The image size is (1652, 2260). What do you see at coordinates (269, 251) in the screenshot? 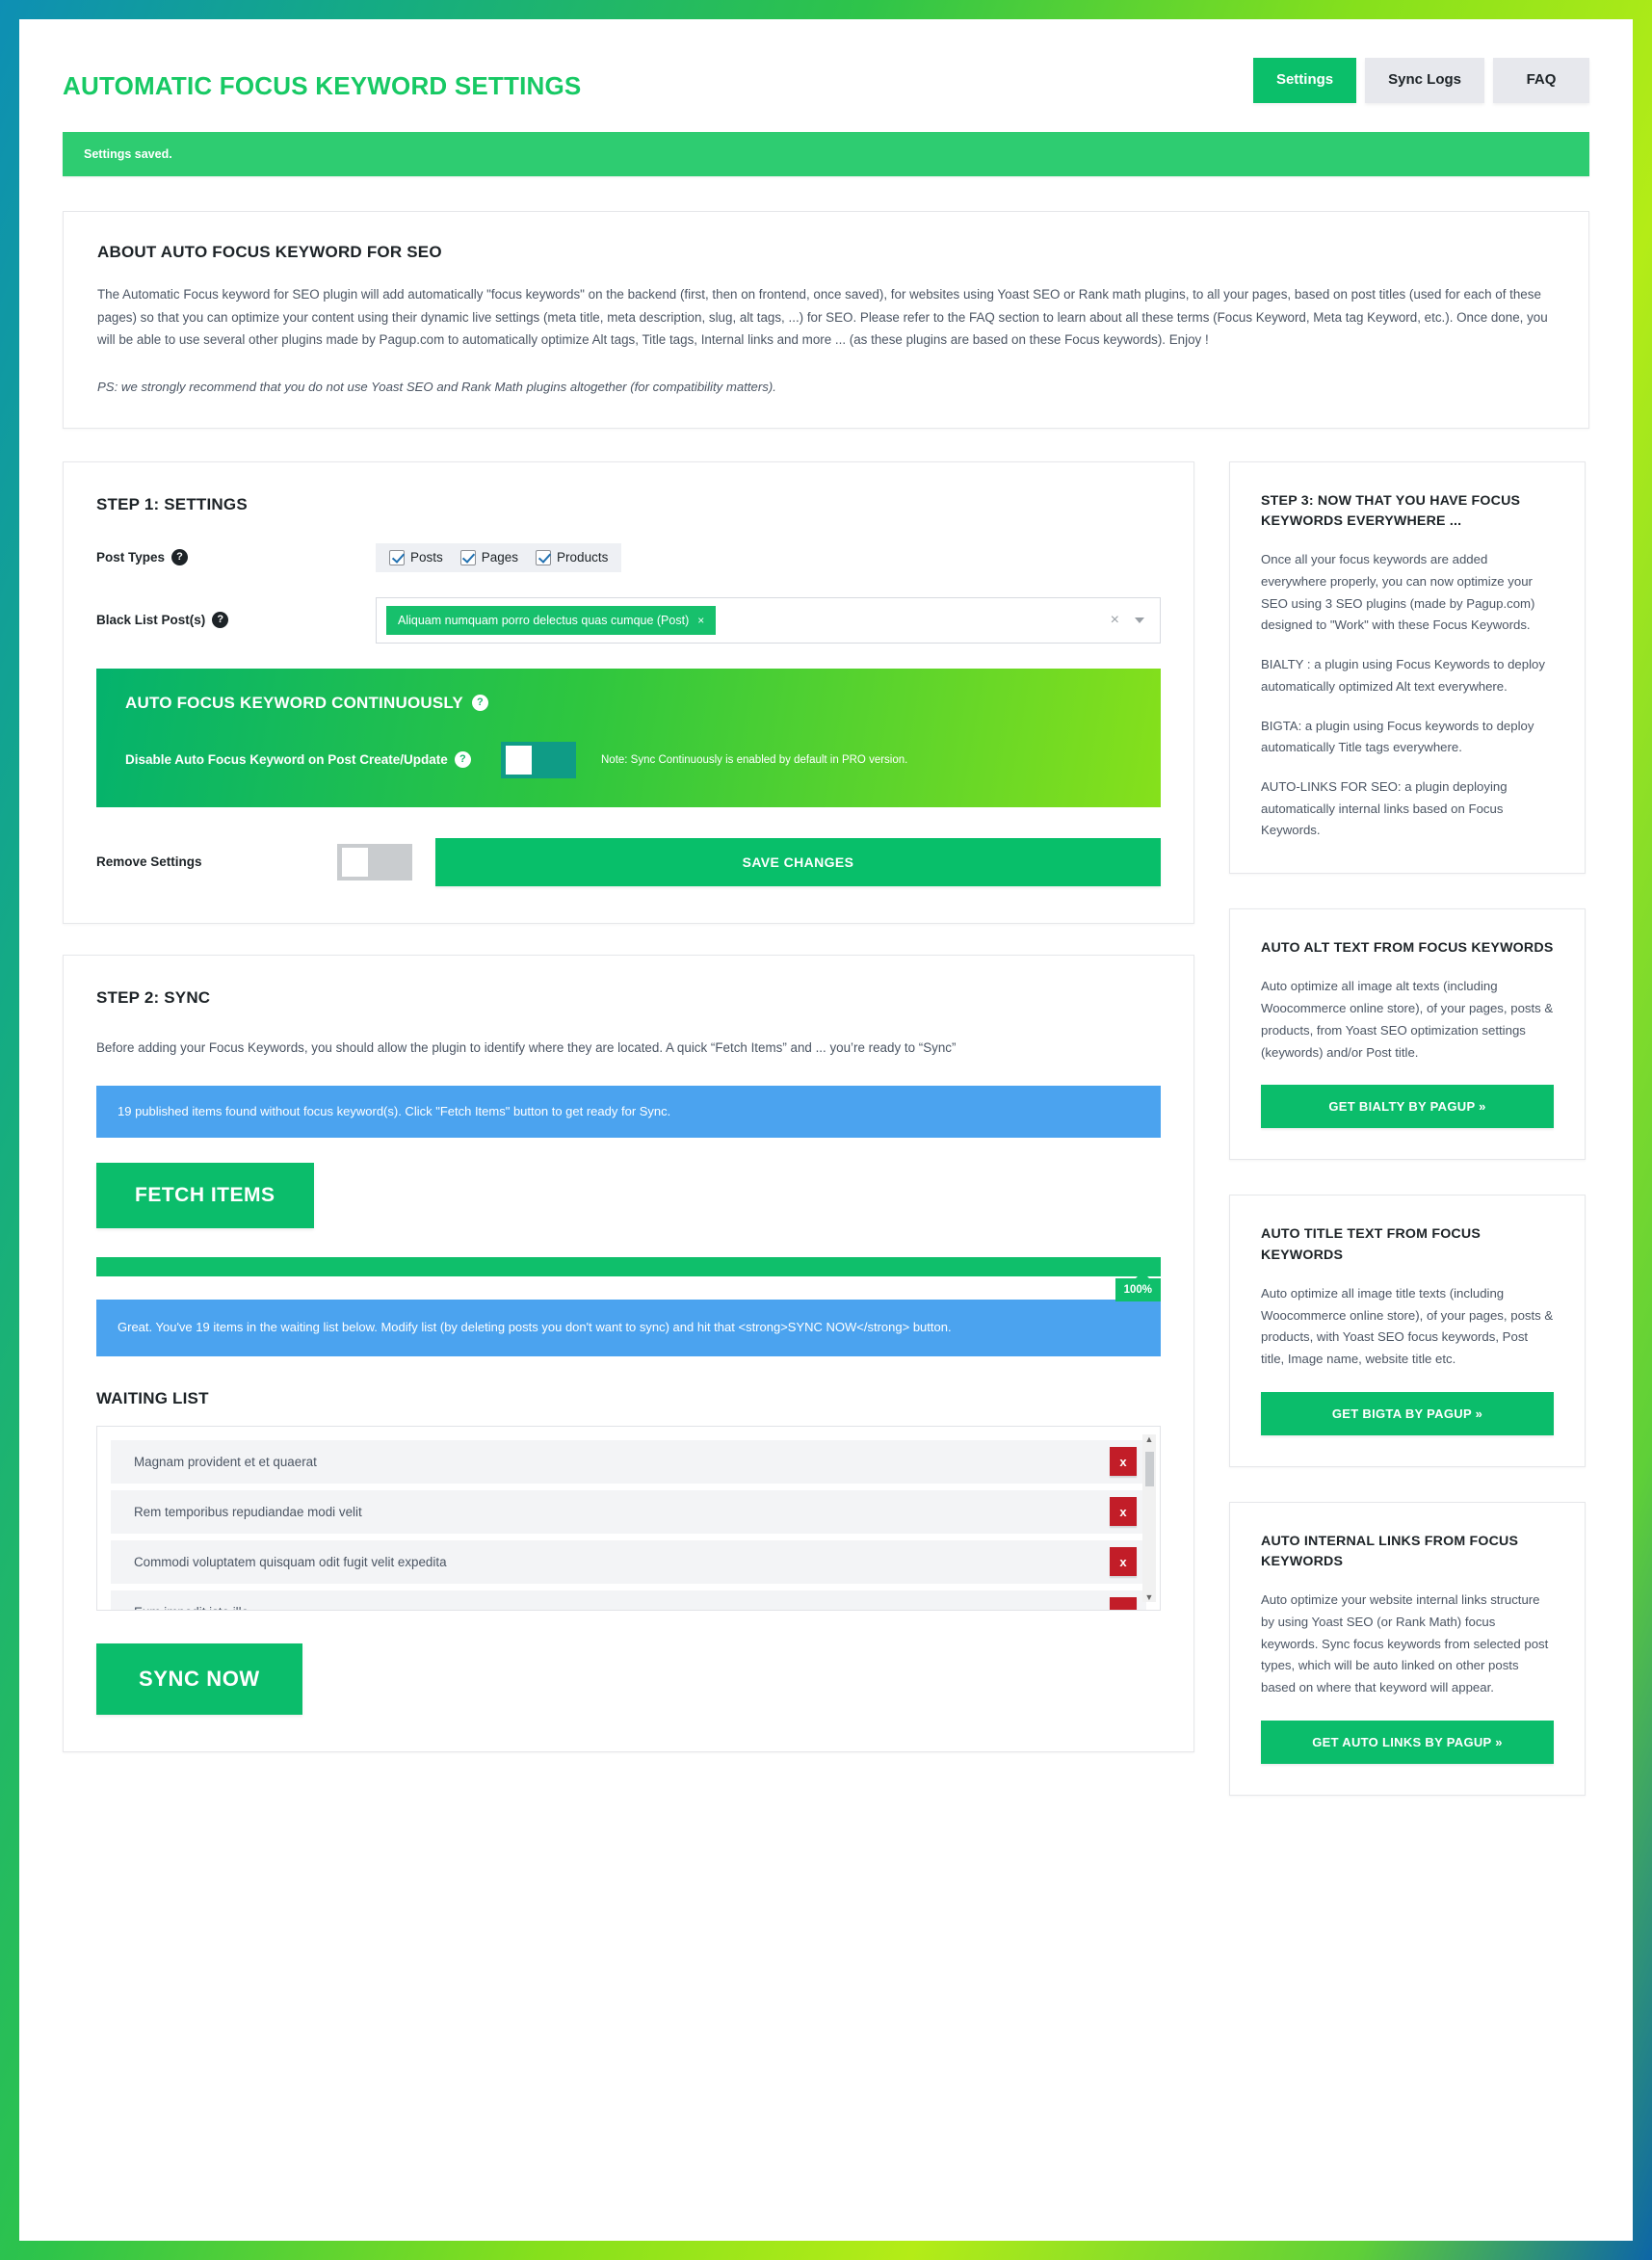
I see `about-title: ABOUT AUTO FOCUS KEYWORD FOR SEO` at bounding box center [269, 251].